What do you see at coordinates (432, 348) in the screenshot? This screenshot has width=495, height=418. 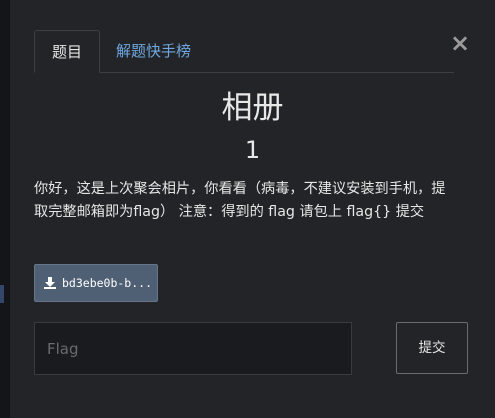 I see `submit-button: 提交` at bounding box center [432, 348].